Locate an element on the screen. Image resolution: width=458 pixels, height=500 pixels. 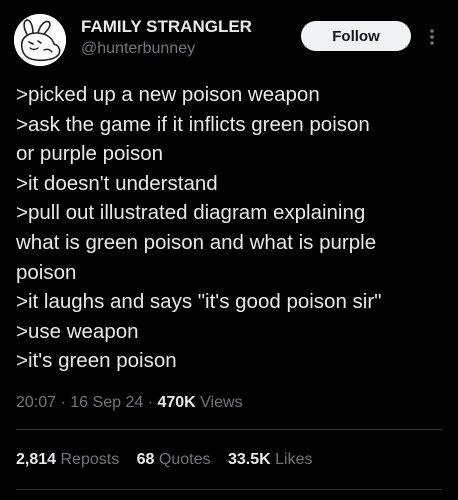
author-display-name: FAMILY STRANGLER is located at coordinates (166, 27).